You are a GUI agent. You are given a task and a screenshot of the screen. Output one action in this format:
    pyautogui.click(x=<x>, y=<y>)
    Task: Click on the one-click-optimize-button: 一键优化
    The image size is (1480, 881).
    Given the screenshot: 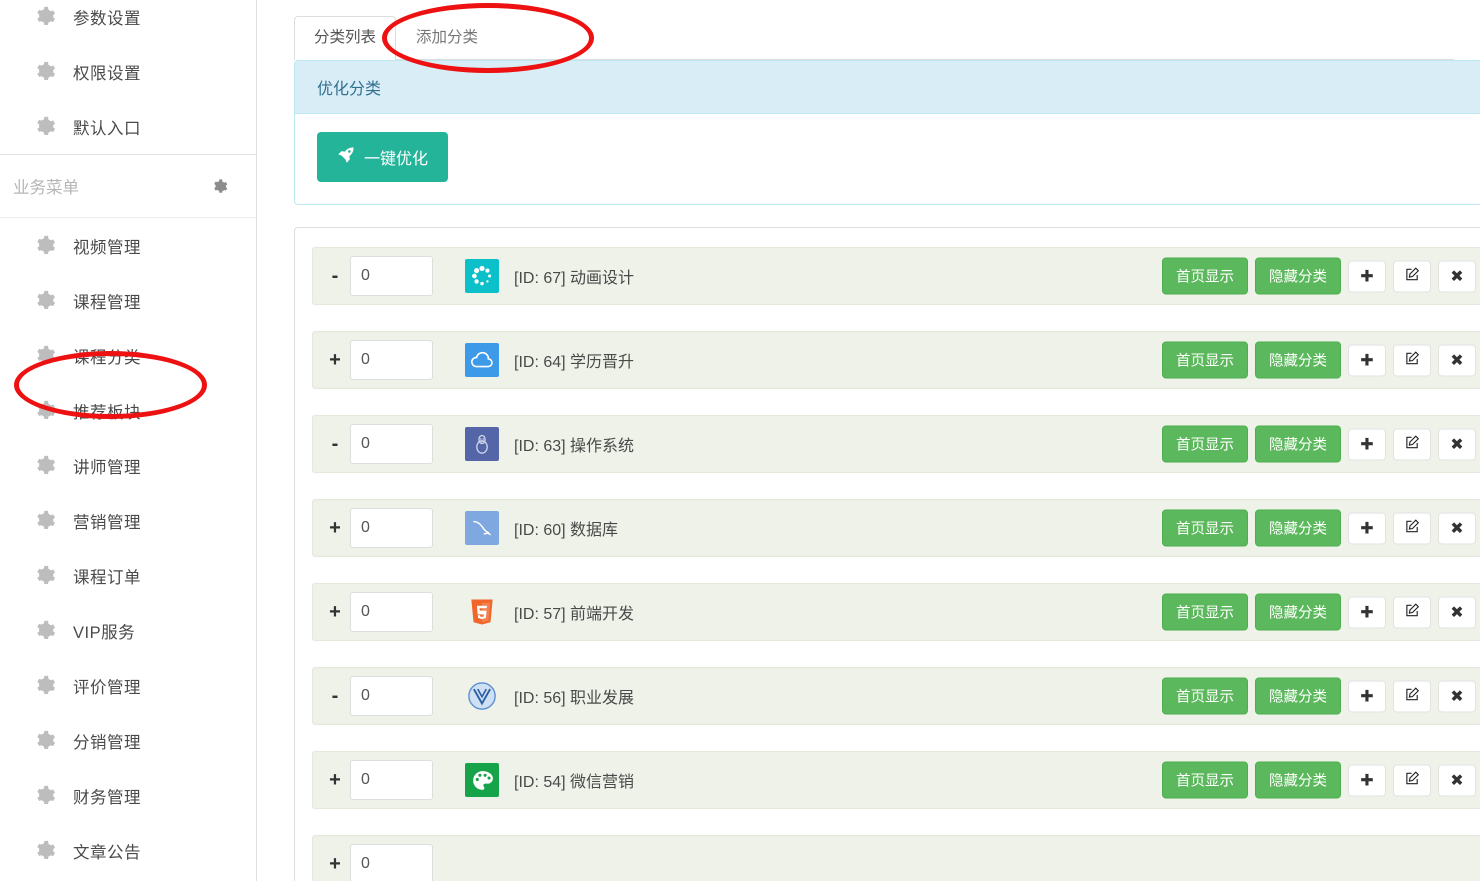 What is the action you would take?
    pyautogui.click(x=383, y=157)
    